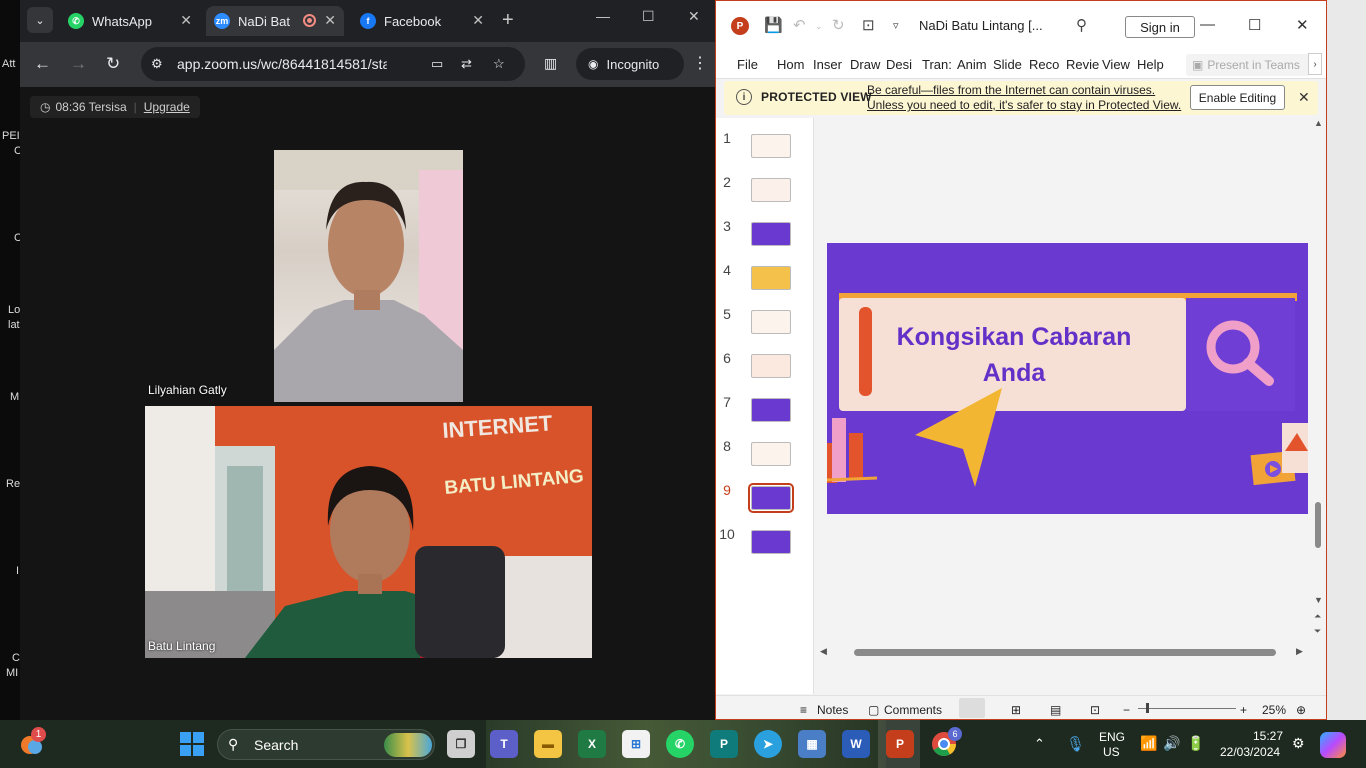  I want to click on powerpoint-app-icon: P, so click(900, 744).